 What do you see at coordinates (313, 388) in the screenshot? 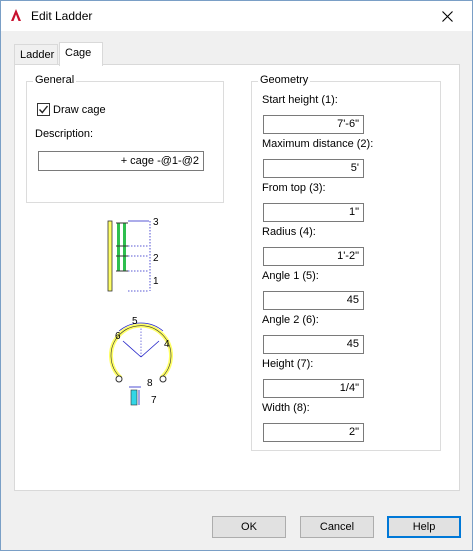
I see `height-input: 1/4"` at bounding box center [313, 388].